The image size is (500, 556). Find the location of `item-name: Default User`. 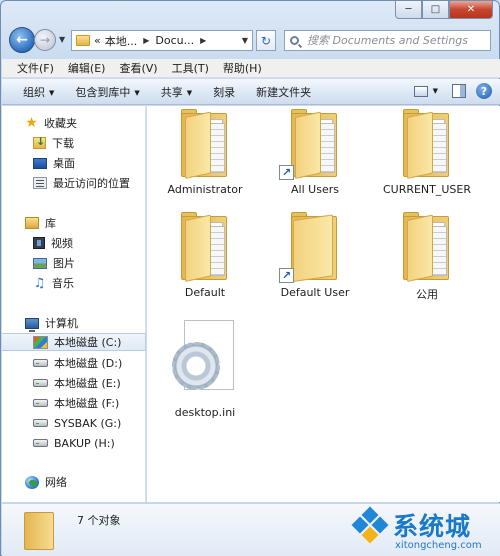

item-name: Default User is located at coordinates (315, 292).